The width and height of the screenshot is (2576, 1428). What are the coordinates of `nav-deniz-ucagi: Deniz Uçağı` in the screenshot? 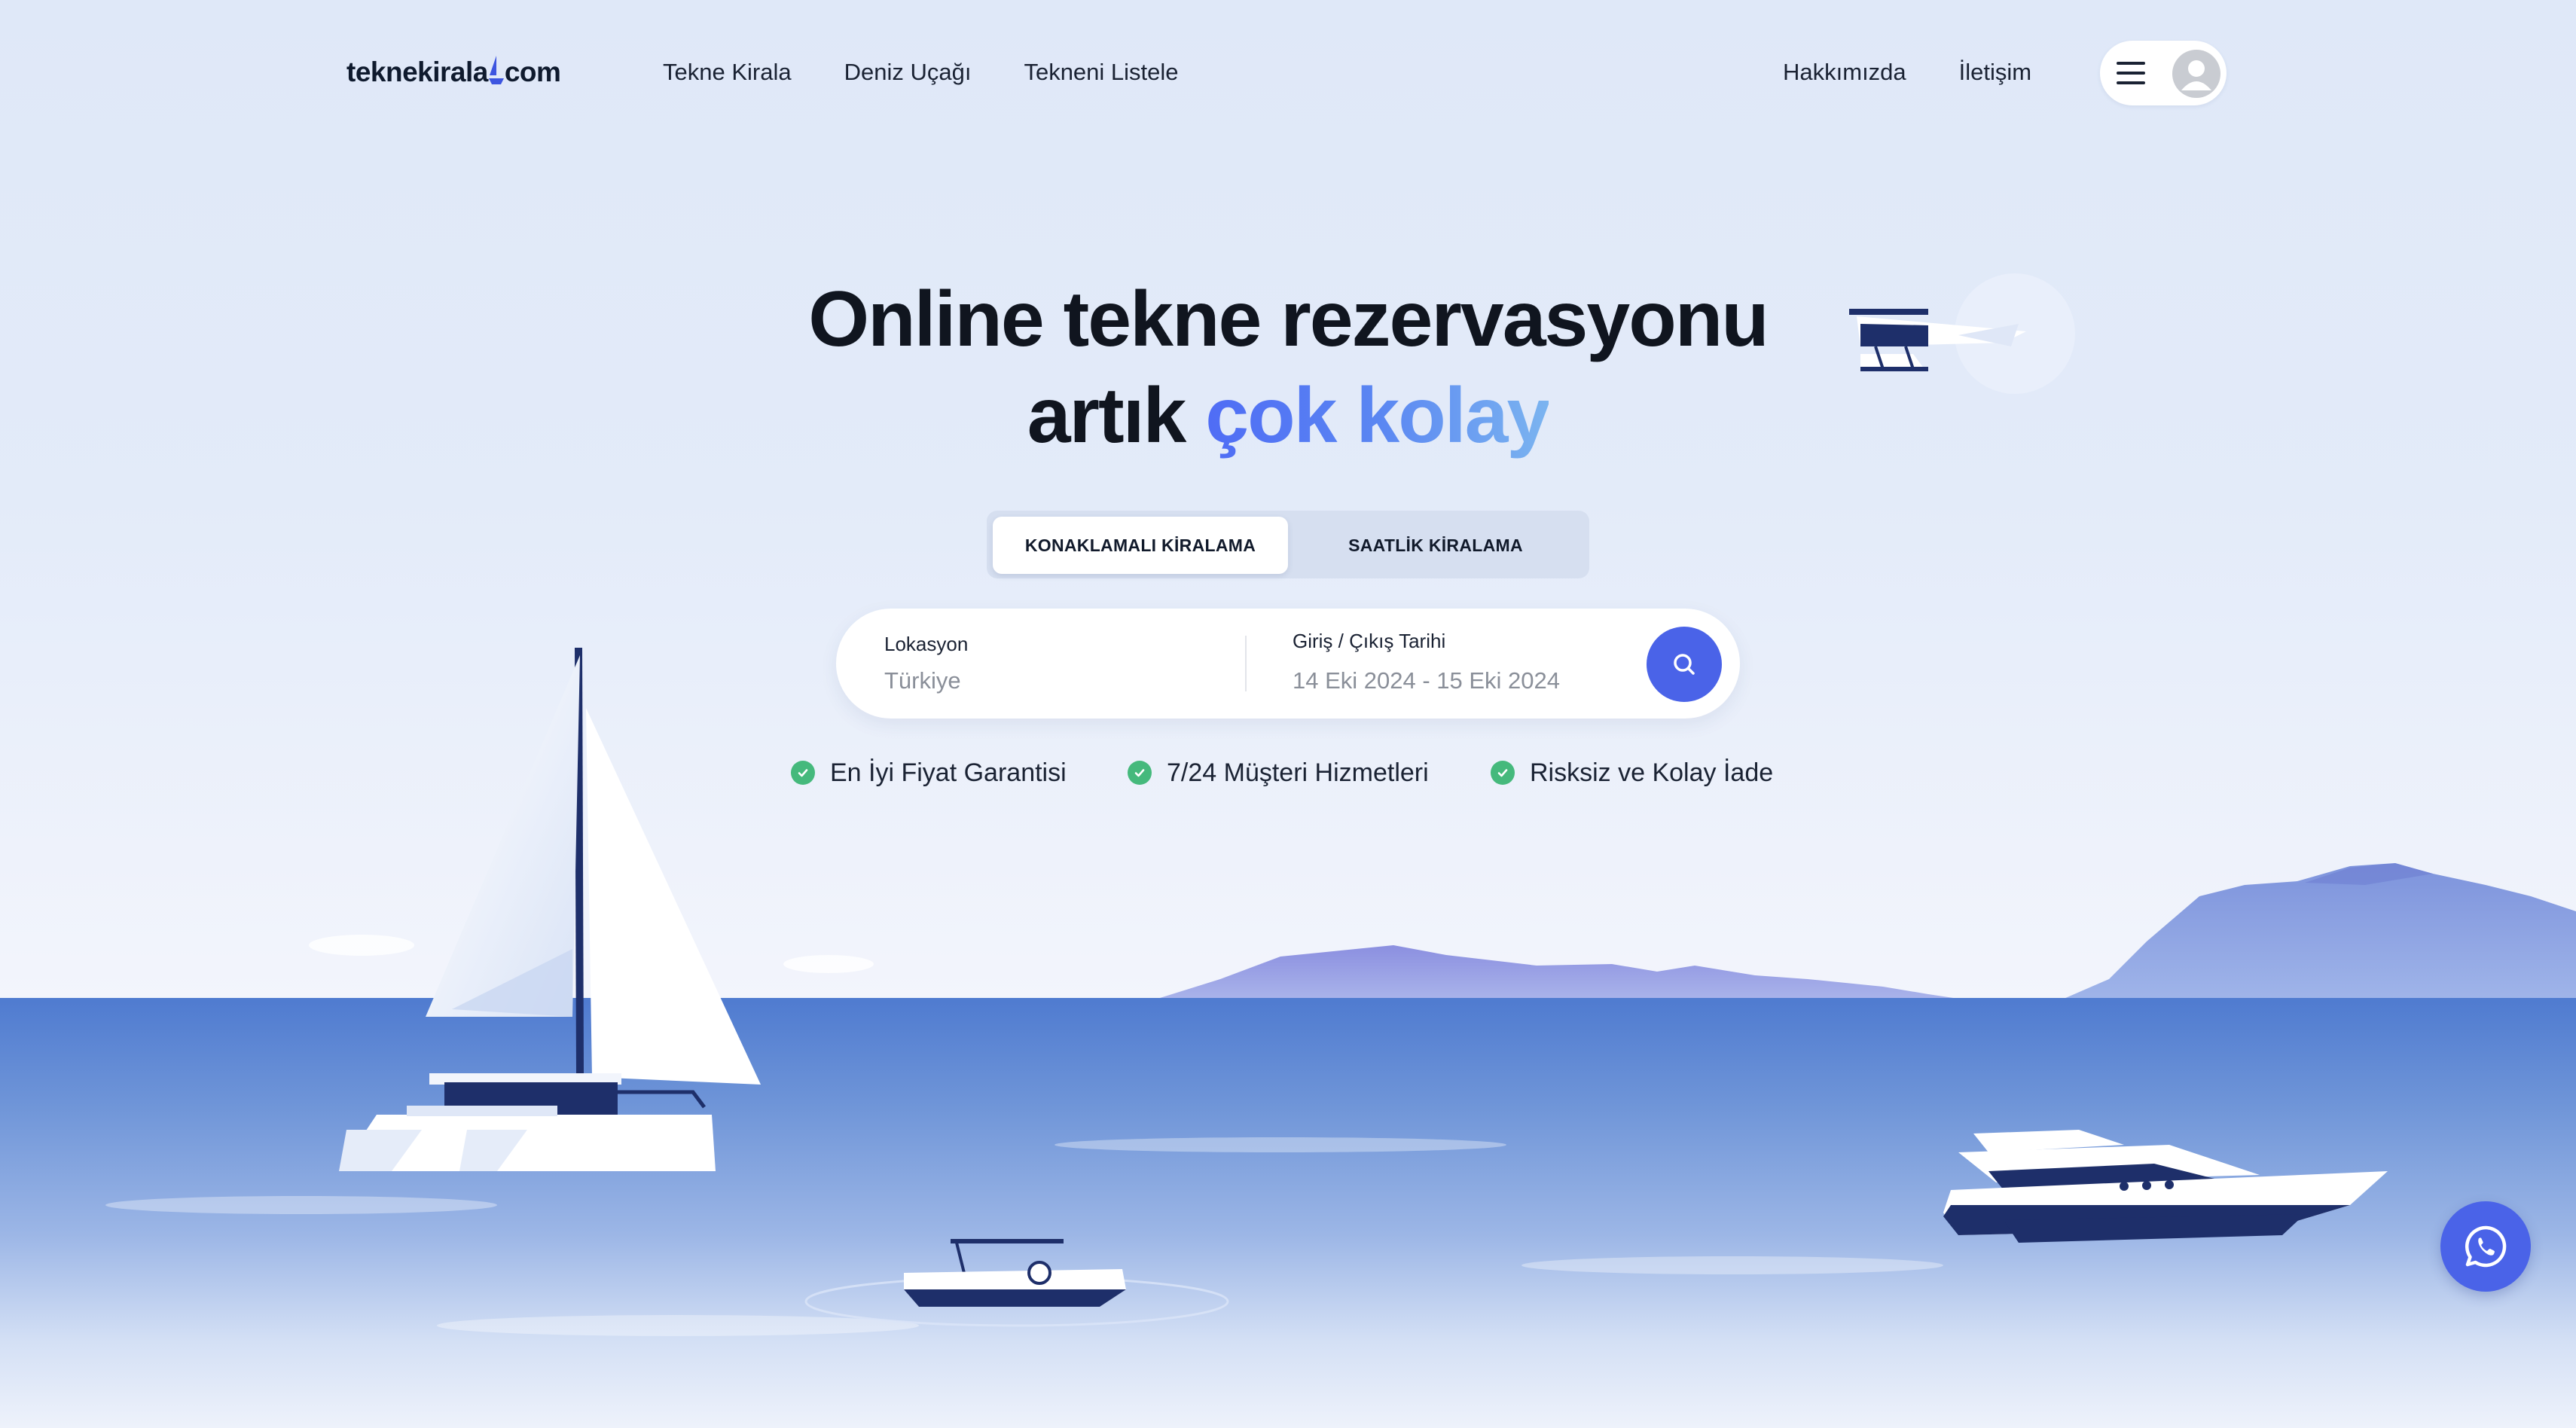 It's located at (908, 72).